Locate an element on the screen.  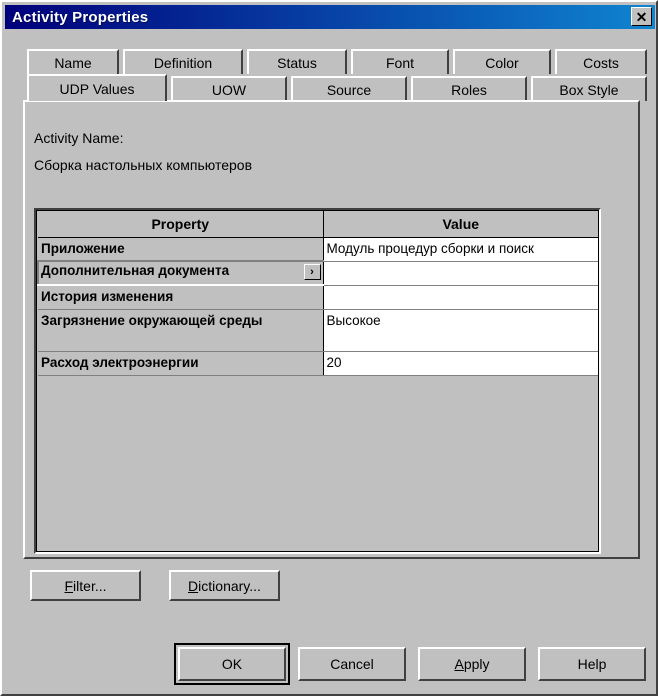
title-bar: Activity Properties ✕ is located at coordinates (330, 17).